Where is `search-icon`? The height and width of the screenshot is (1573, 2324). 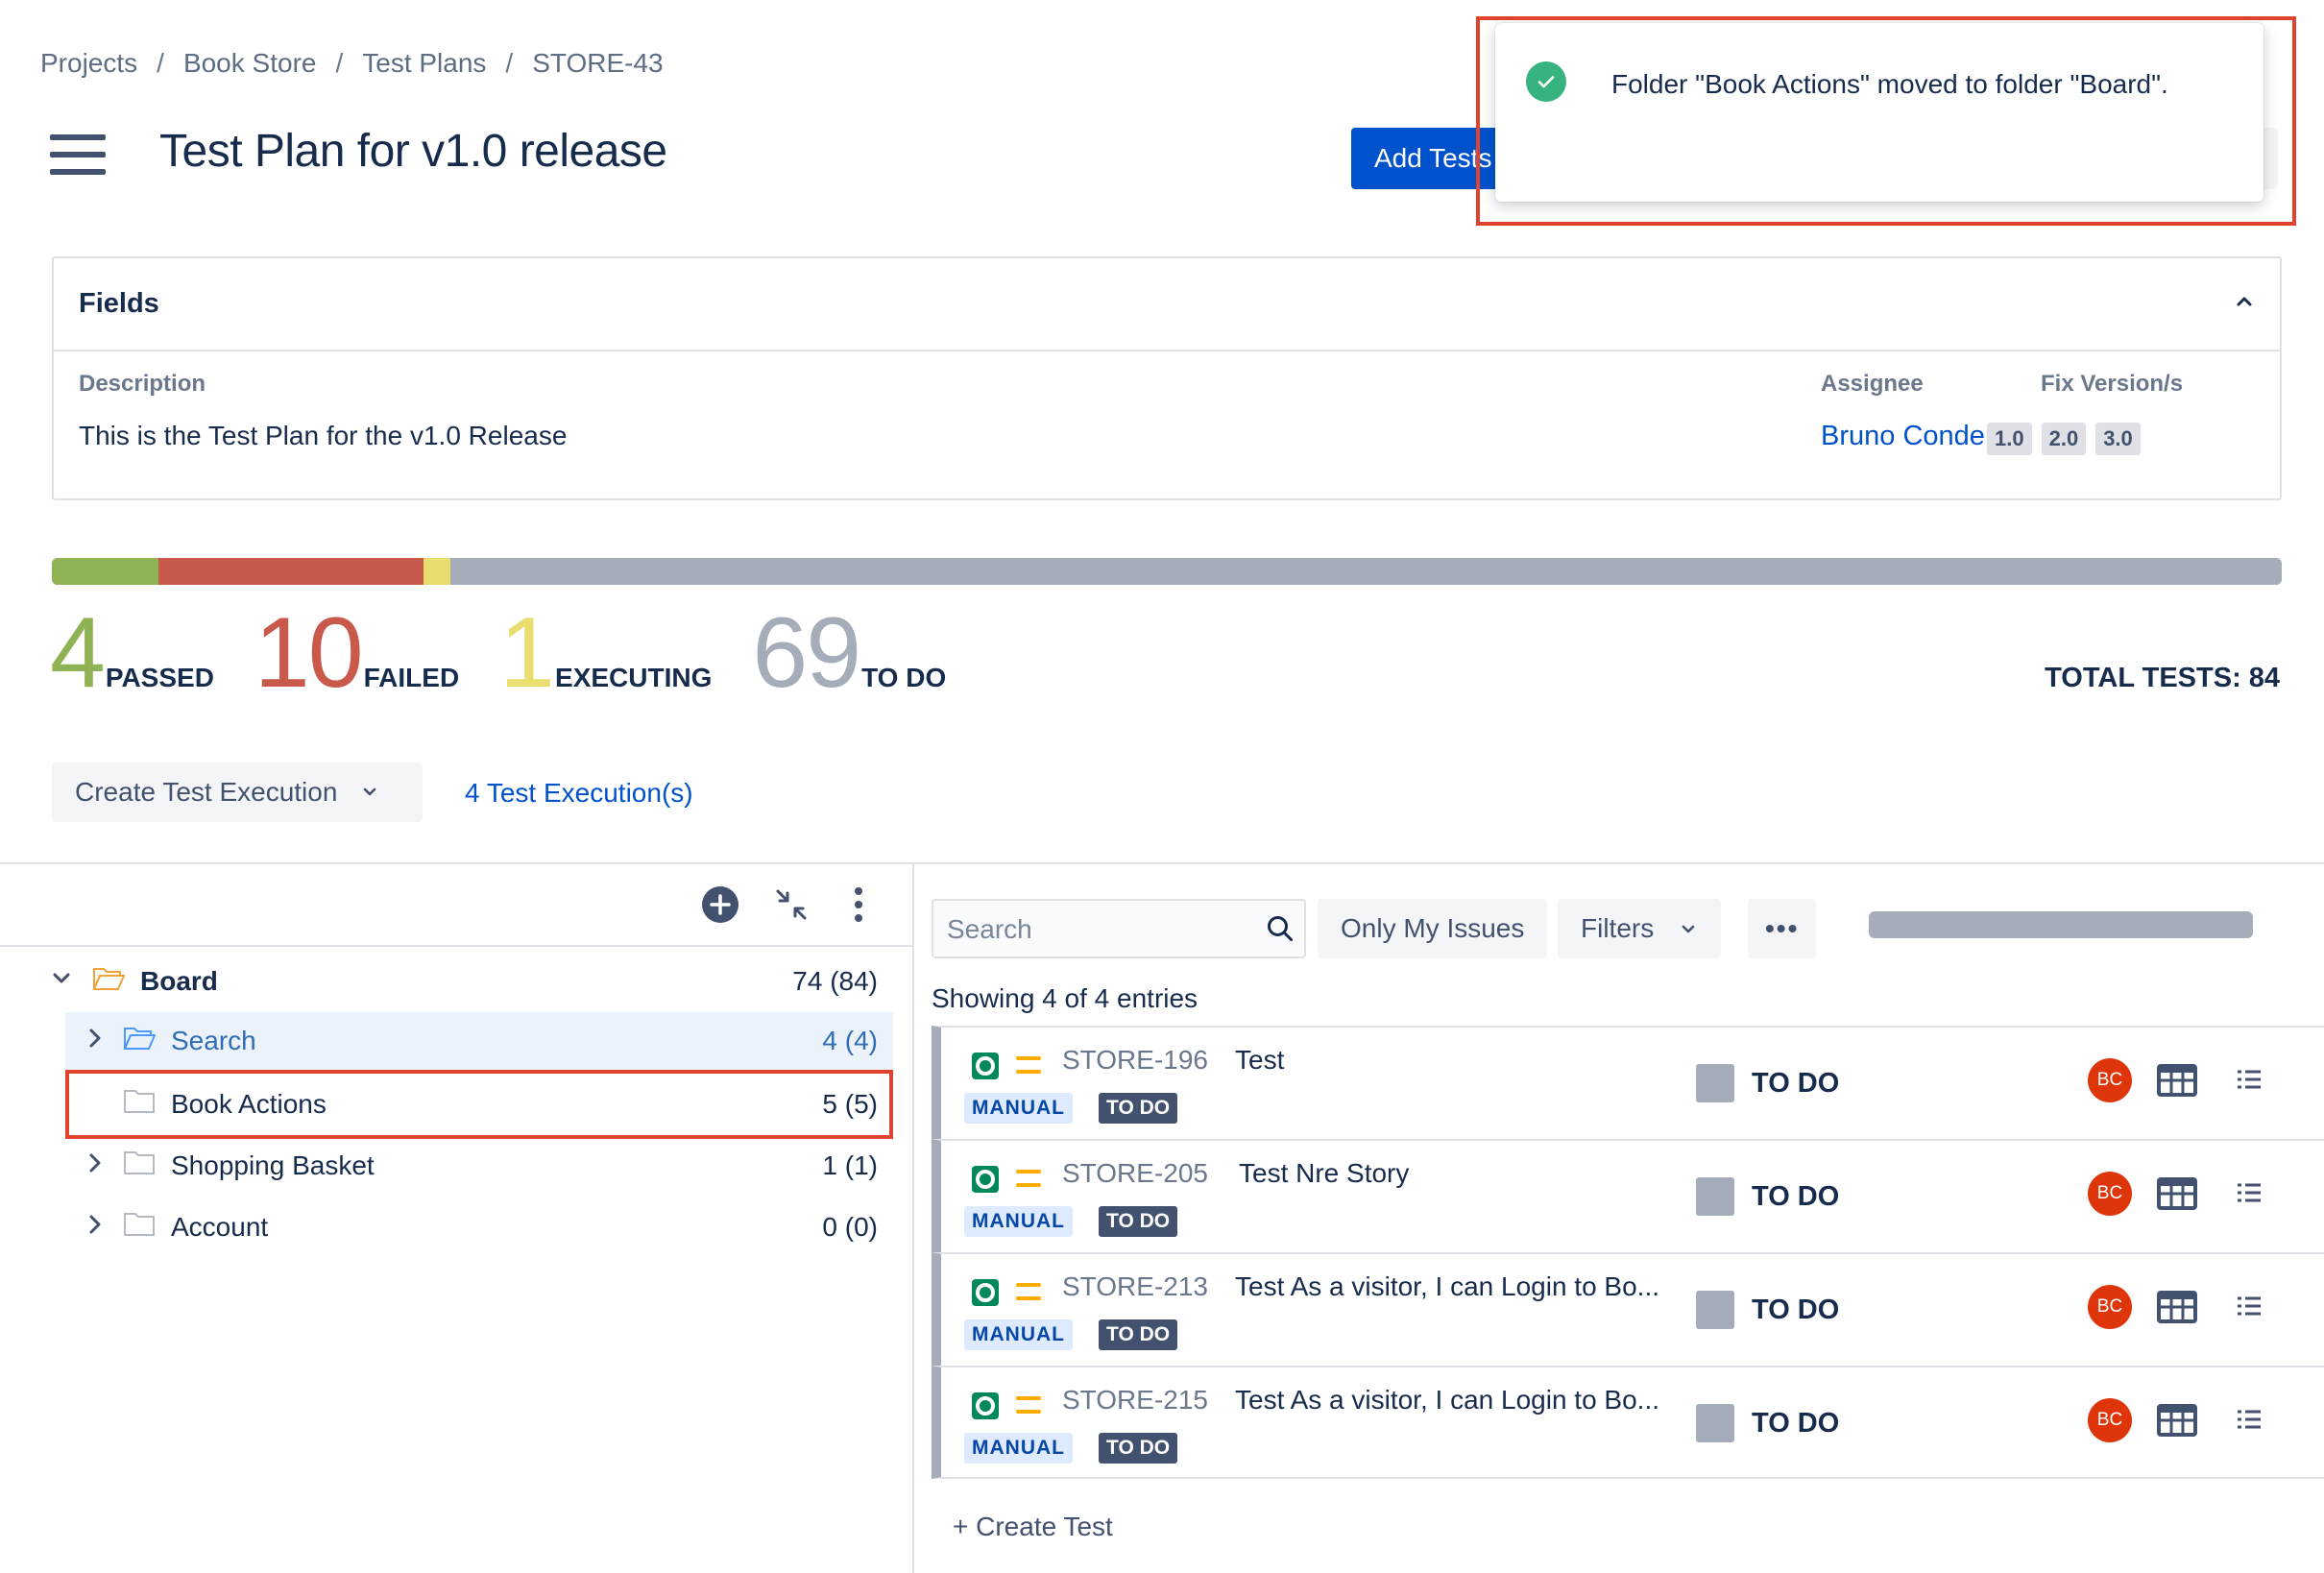 search-icon is located at coordinates (1280, 931).